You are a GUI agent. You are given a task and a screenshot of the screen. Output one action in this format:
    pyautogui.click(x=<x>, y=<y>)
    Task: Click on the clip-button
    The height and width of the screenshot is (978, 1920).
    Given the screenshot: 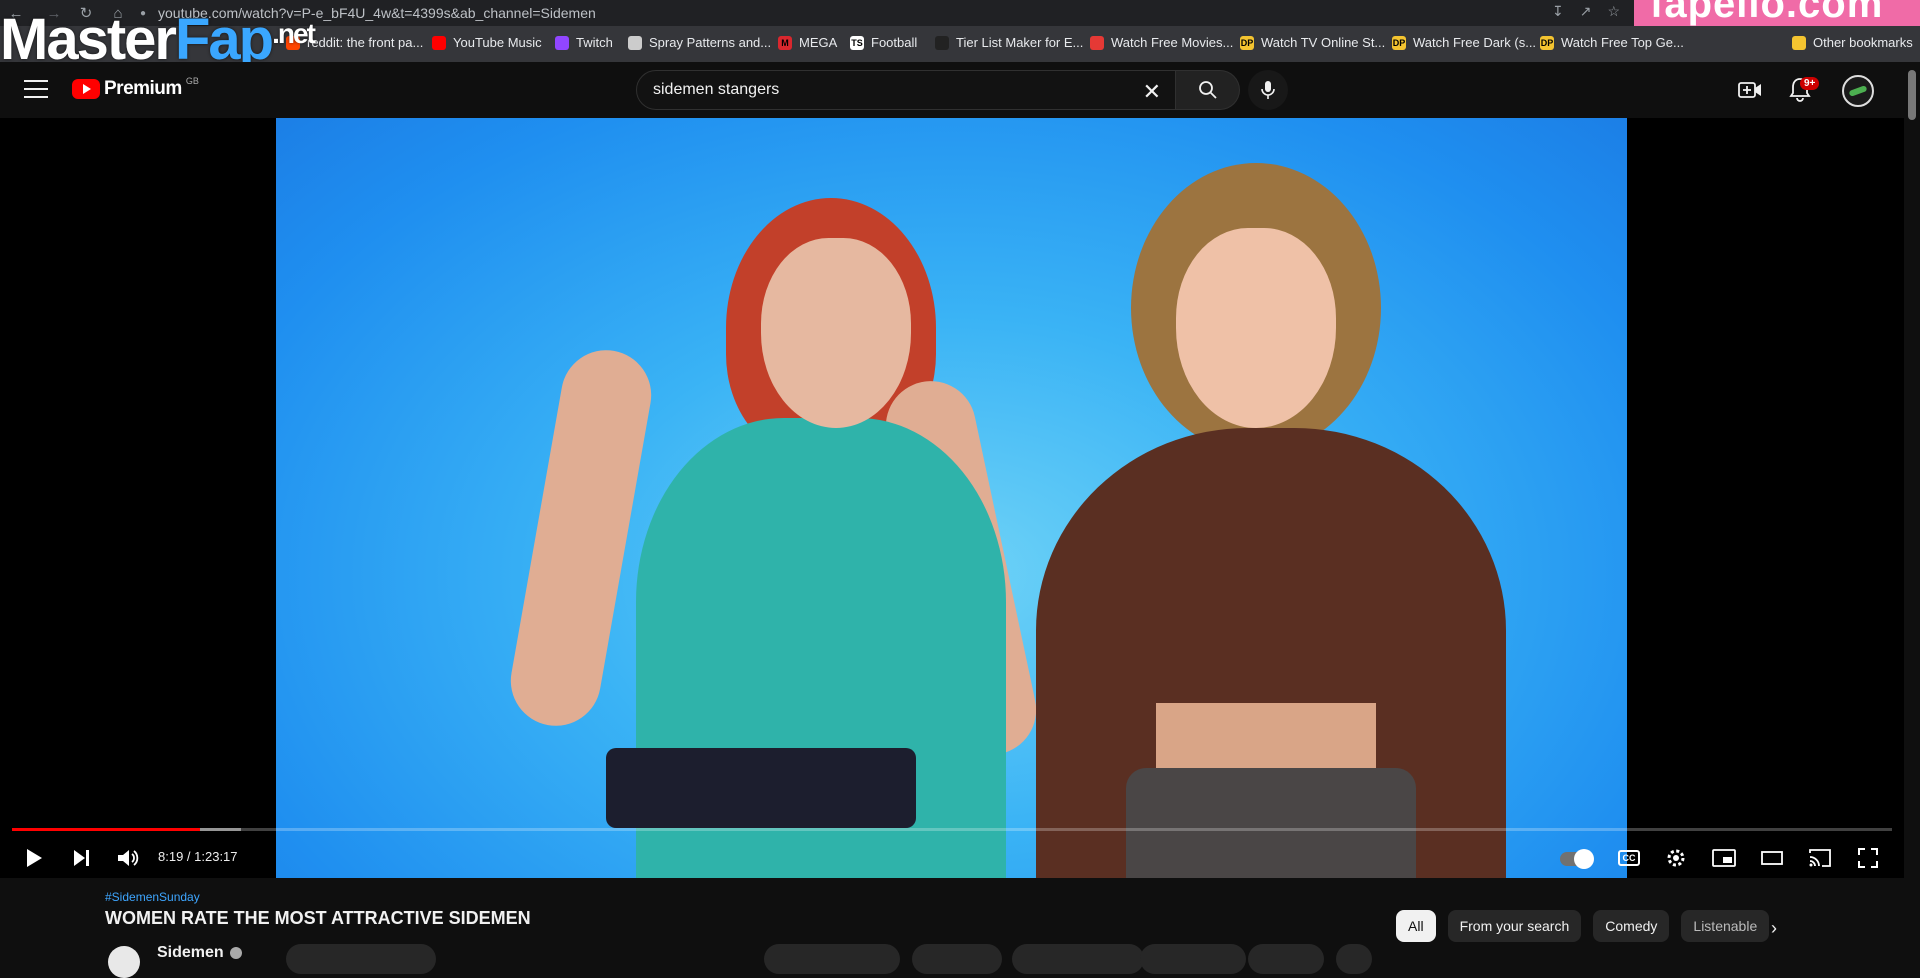 What is the action you would take?
    pyautogui.click(x=1286, y=959)
    